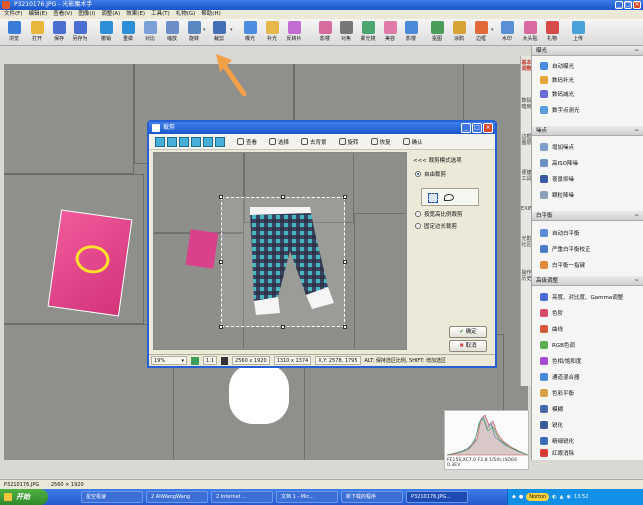 The image size is (643, 505). Describe the element at coordinates (587, 131) in the screenshot. I see `section-noise-header: 噪点 ≈` at that location.